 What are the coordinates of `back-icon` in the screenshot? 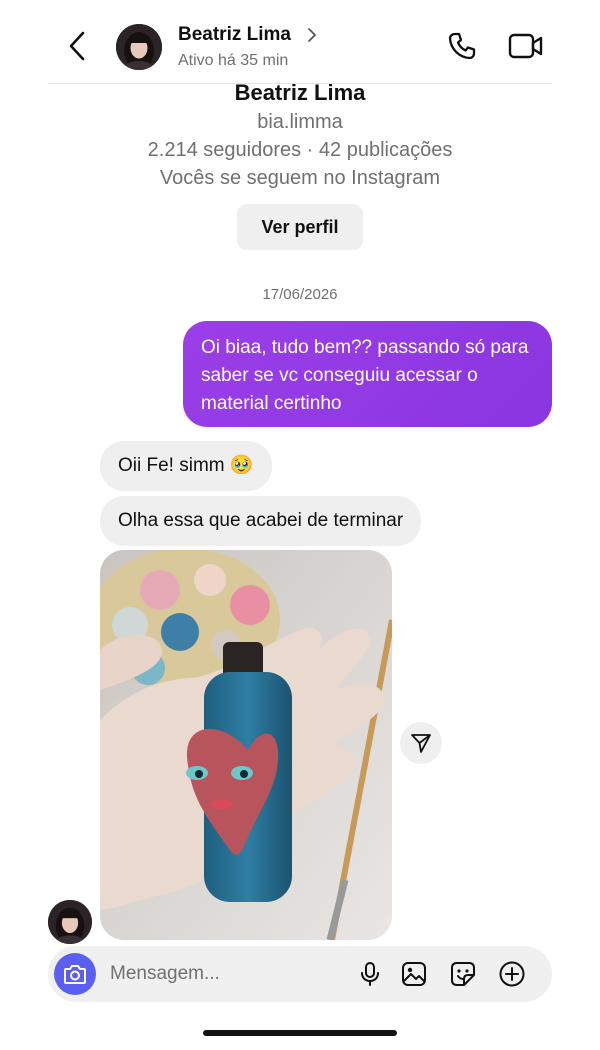 It's located at (77, 46).